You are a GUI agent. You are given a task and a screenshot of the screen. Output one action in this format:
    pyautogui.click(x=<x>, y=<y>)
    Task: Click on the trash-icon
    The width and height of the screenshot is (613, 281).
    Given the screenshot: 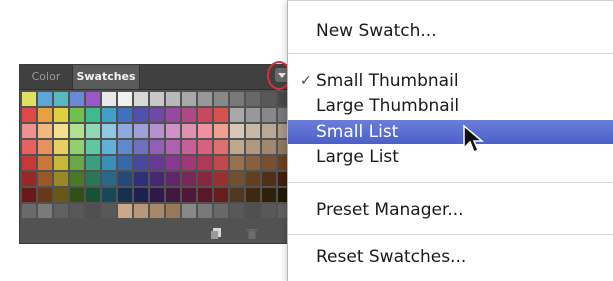 What is the action you would take?
    pyautogui.click(x=252, y=233)
    